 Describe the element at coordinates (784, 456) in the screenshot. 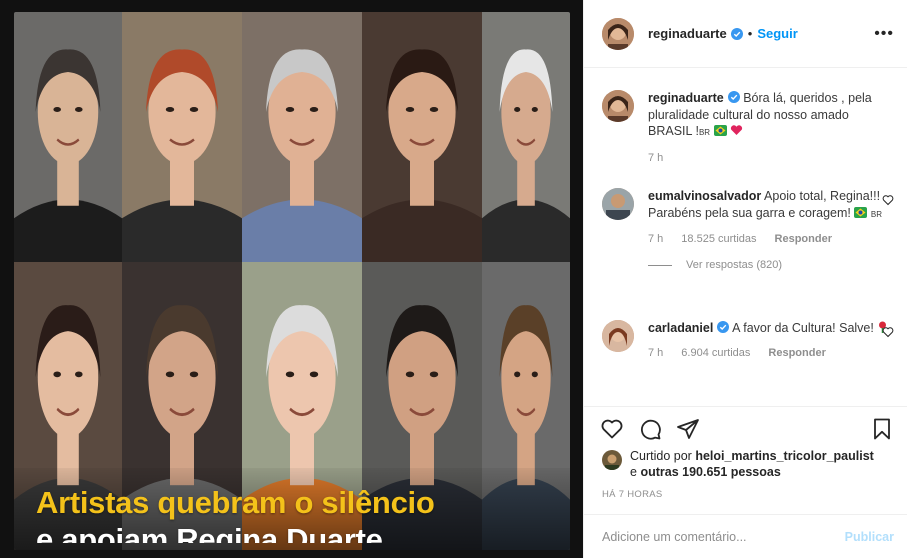

I see `liked-by-username: heloi_martins_tricolor_paulist` at that location.